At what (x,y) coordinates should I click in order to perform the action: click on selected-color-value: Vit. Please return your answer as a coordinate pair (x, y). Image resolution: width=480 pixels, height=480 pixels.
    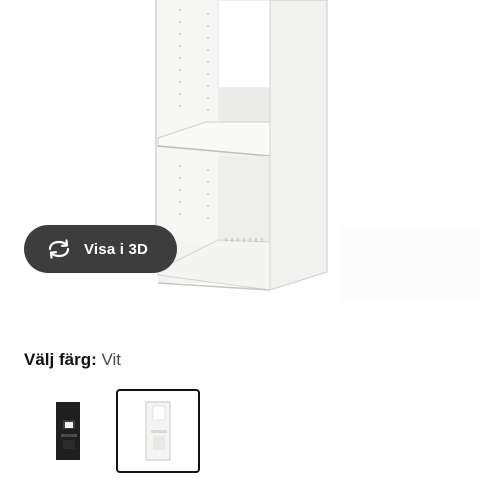
    Looking at the image, I should click on (111, 359).